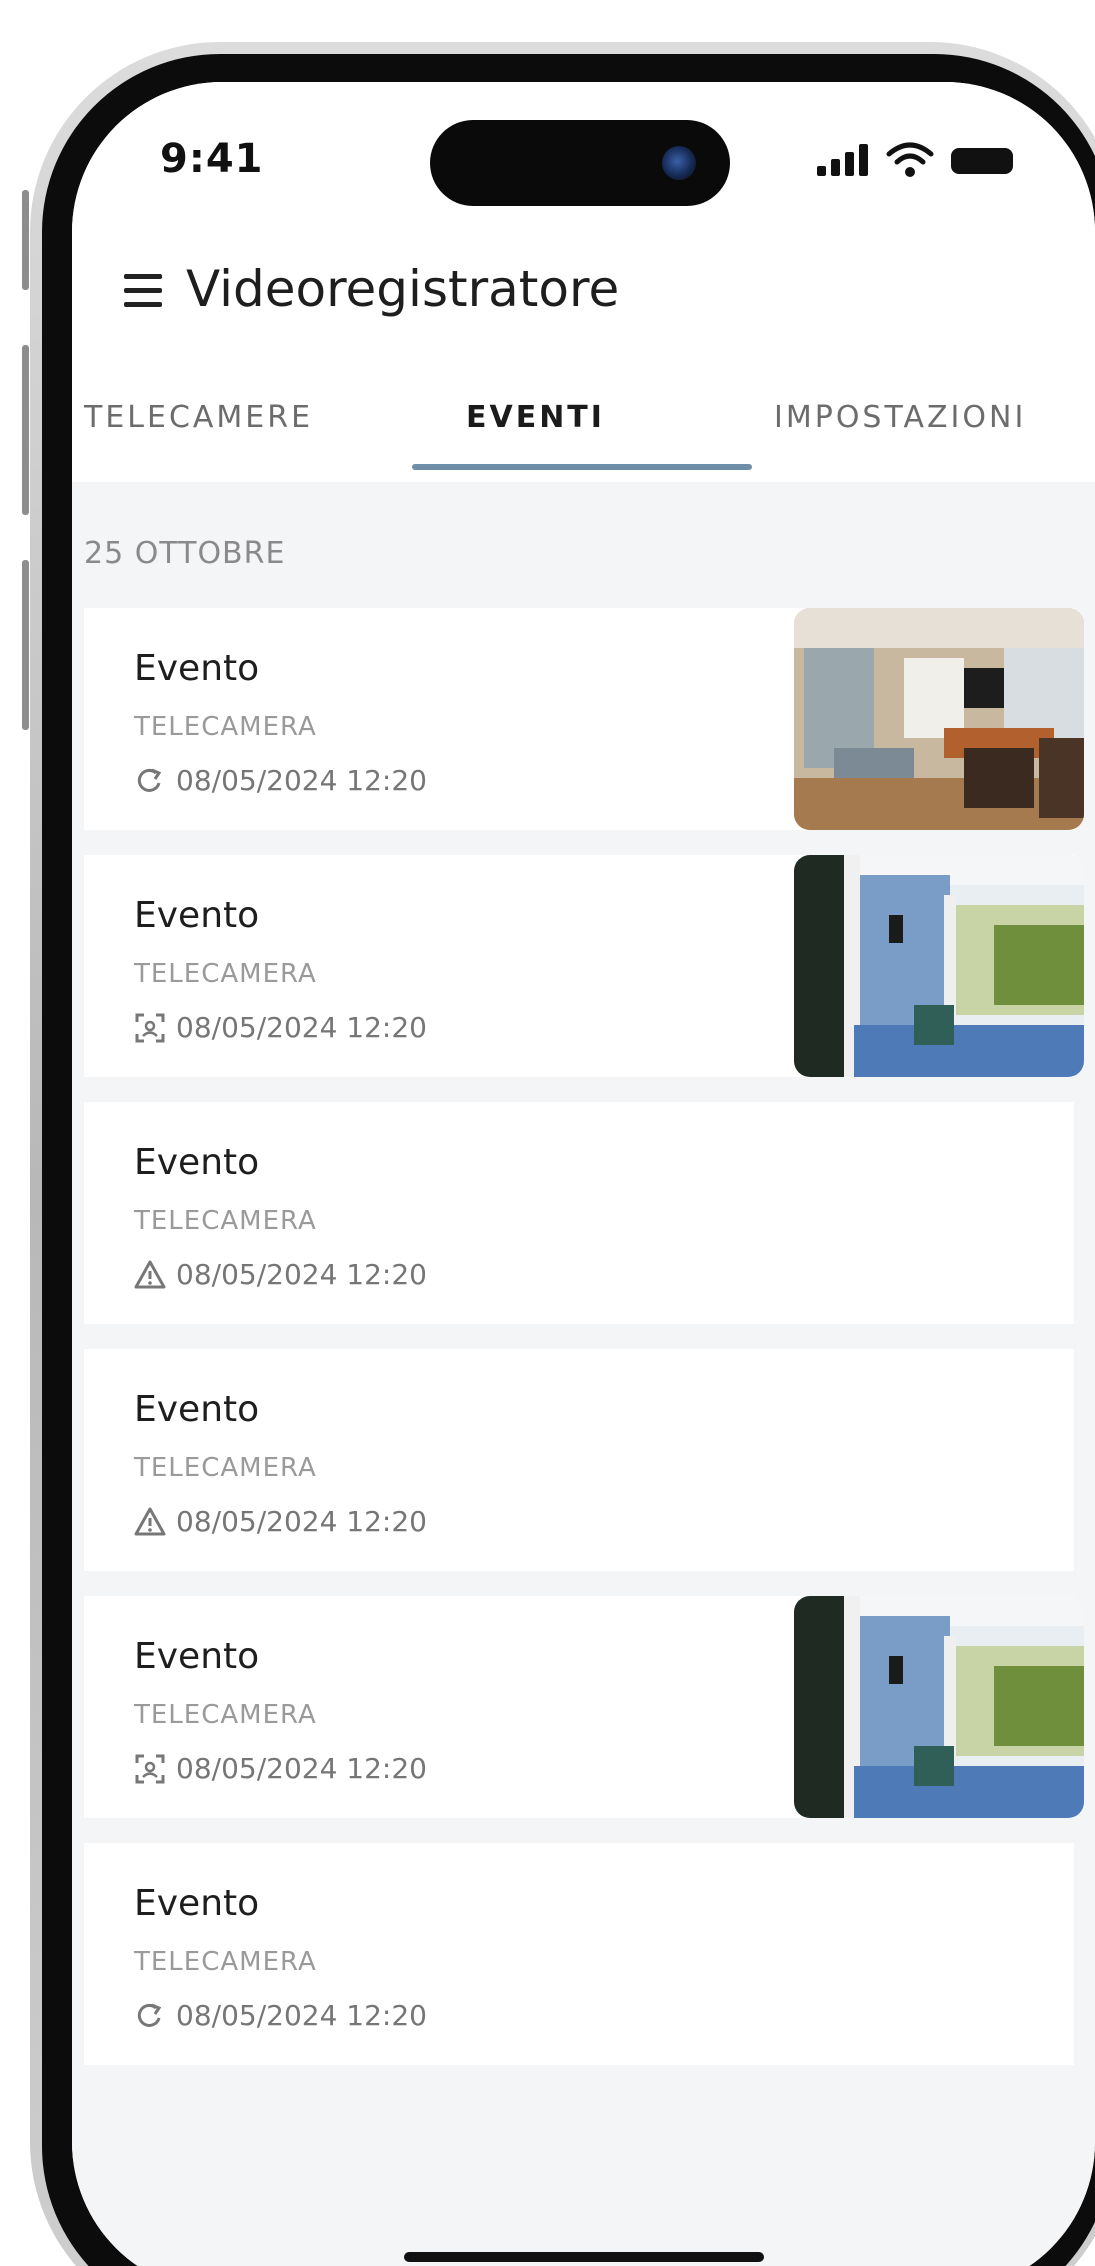 The width and height of the screenshot is (1095, 2266). What do you see at coordinates (212, 159) in the screenshot?
I see `status-time: 9:41` at bounding box center [212, 159].